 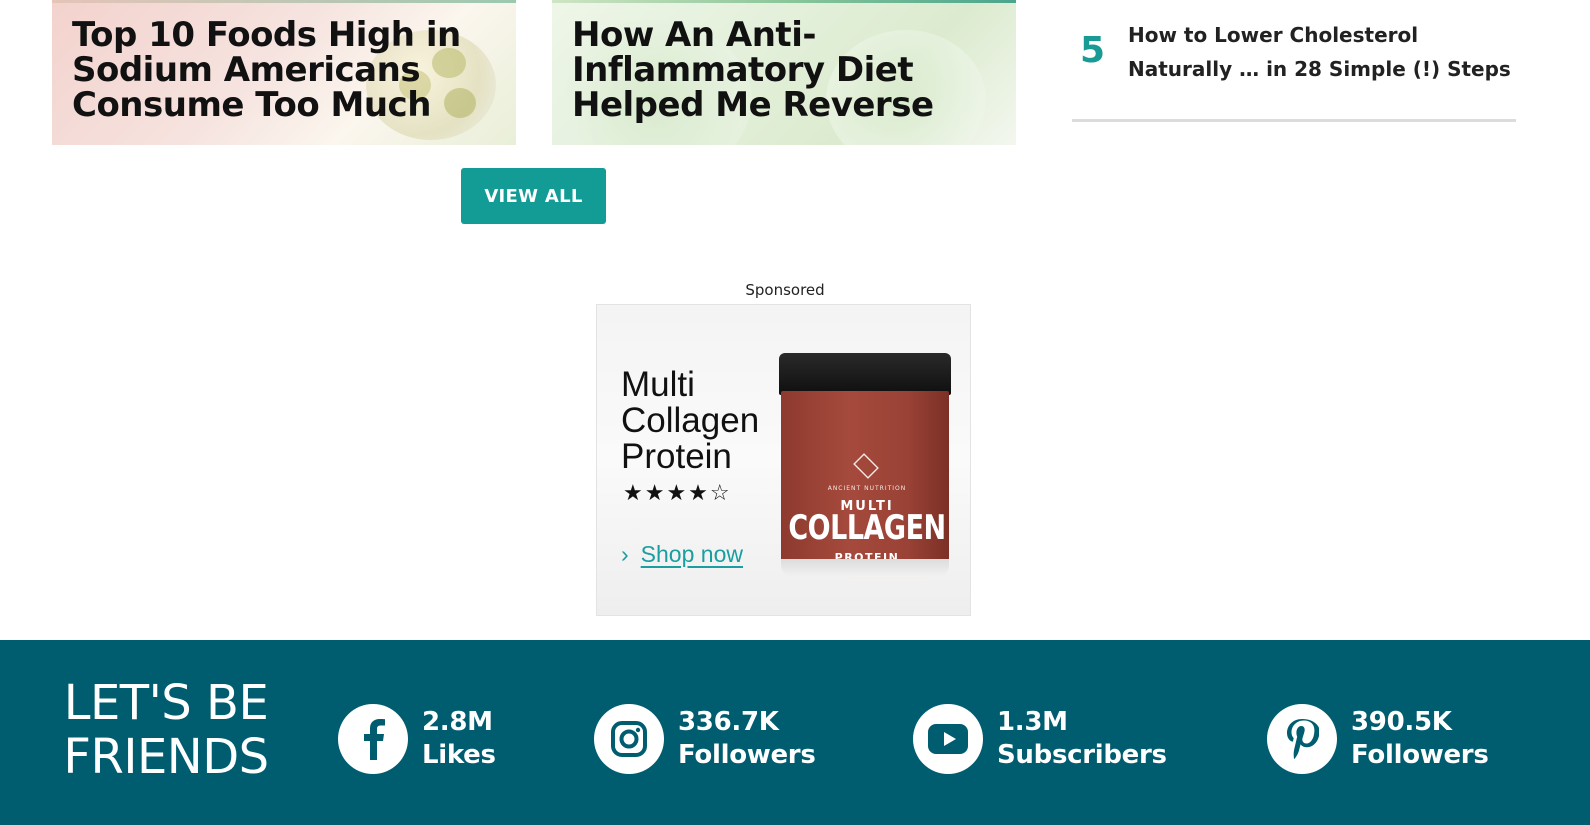 What do you see at coordinates (459, 755) in the screenshot?
I see `social-label: Likes` at bounding box center [459, 755].